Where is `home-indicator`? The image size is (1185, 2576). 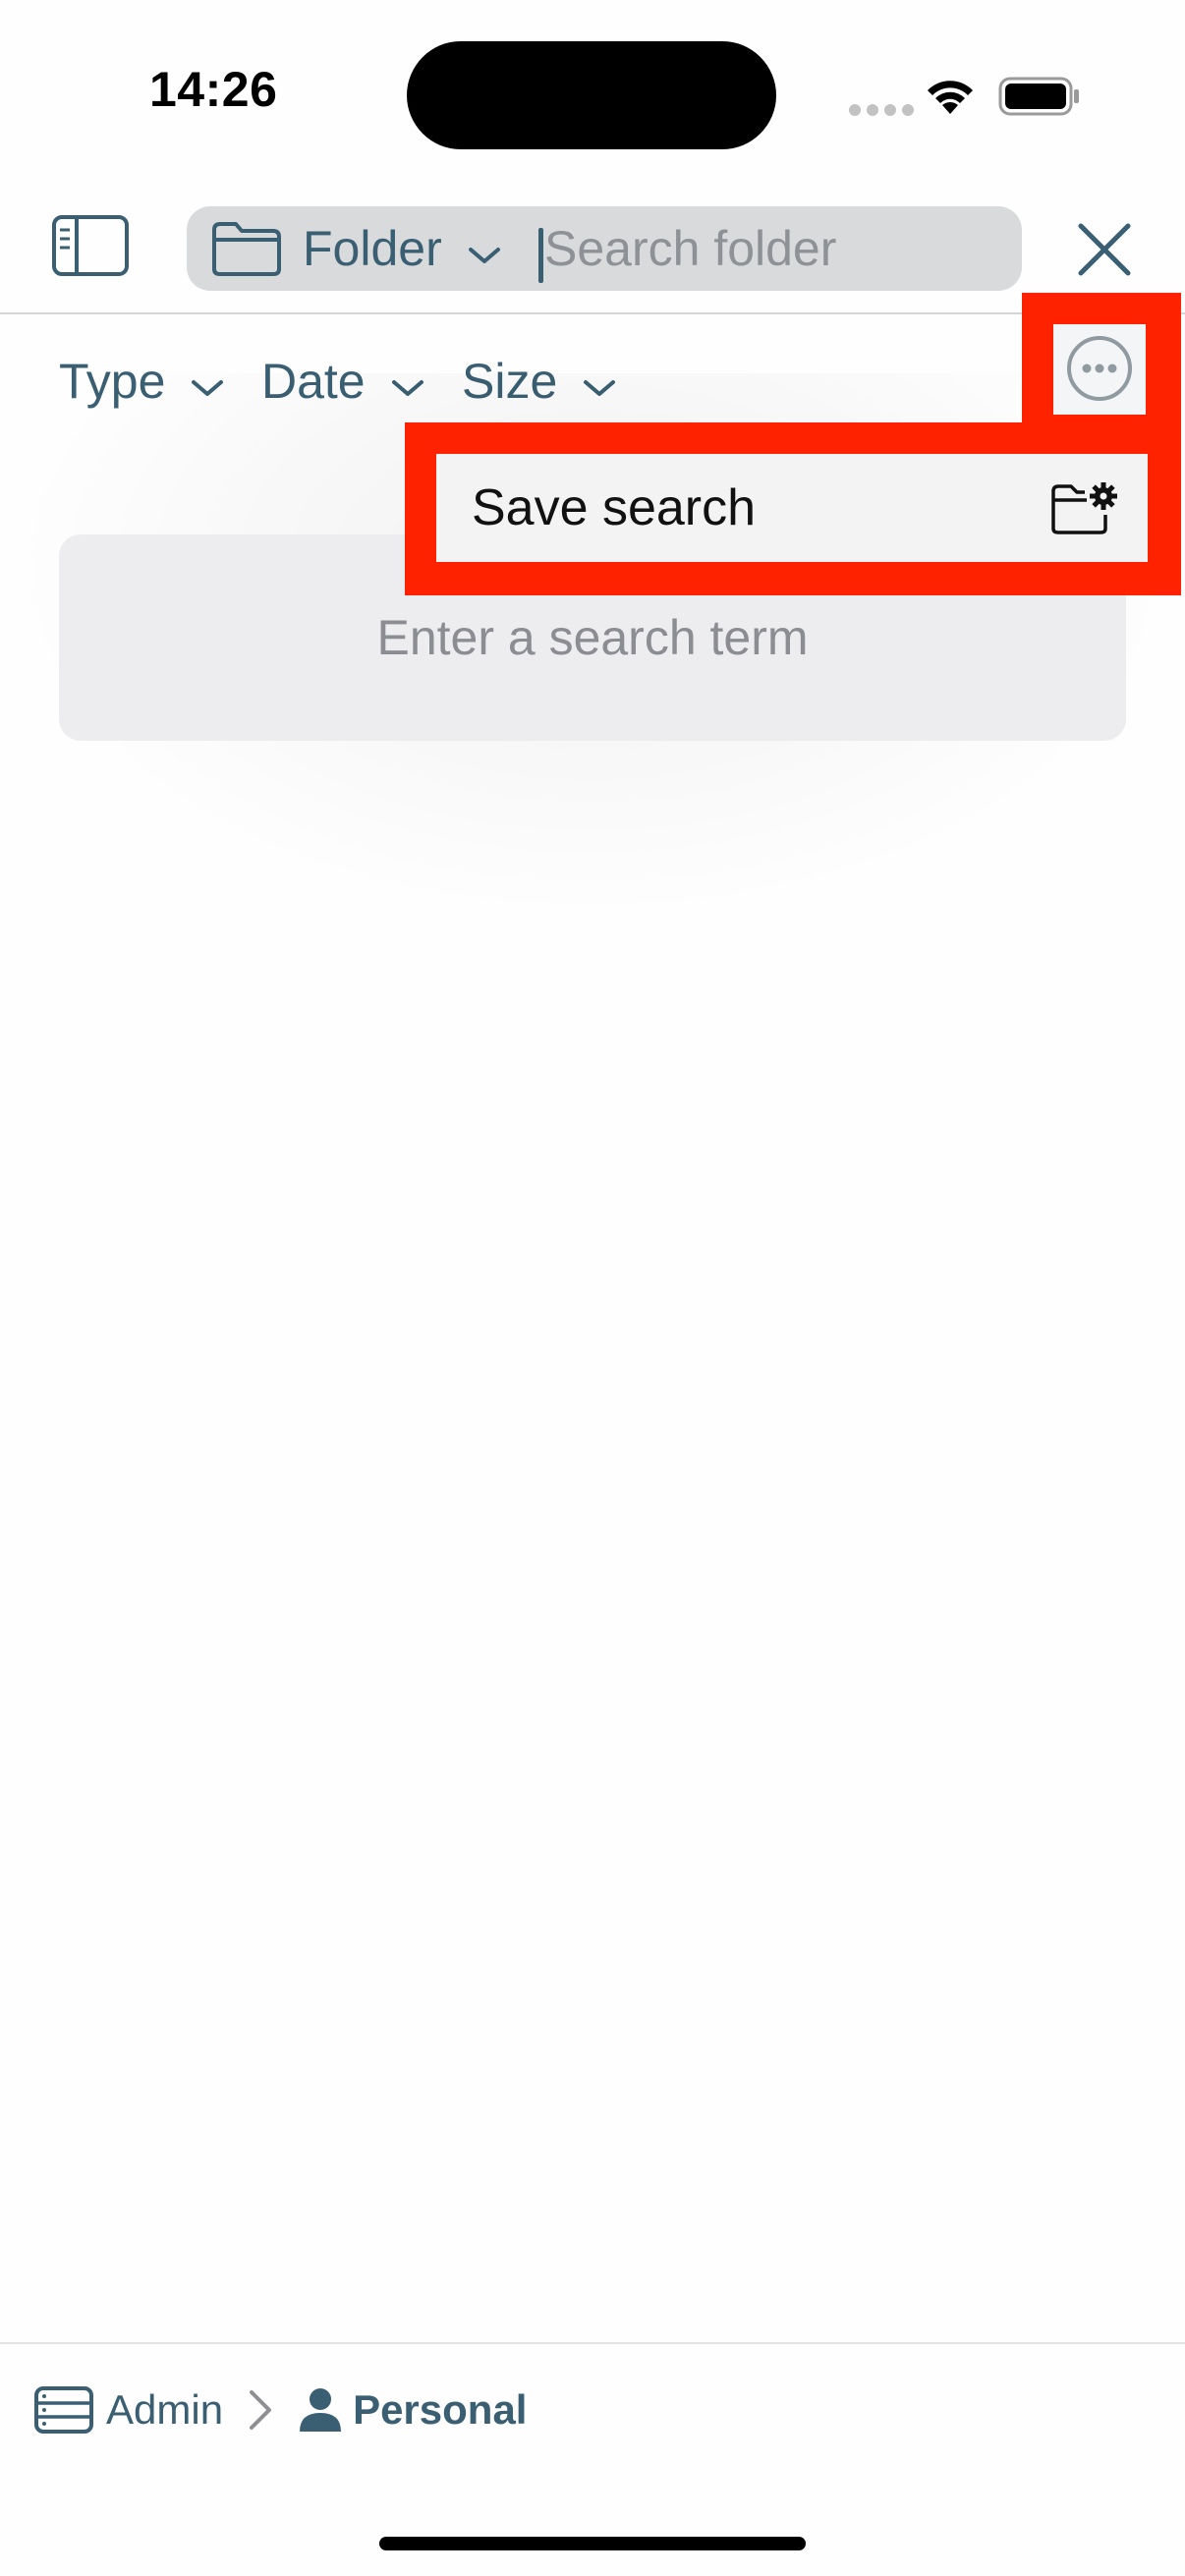 home-indicator is located at coordinates (592, 2543).